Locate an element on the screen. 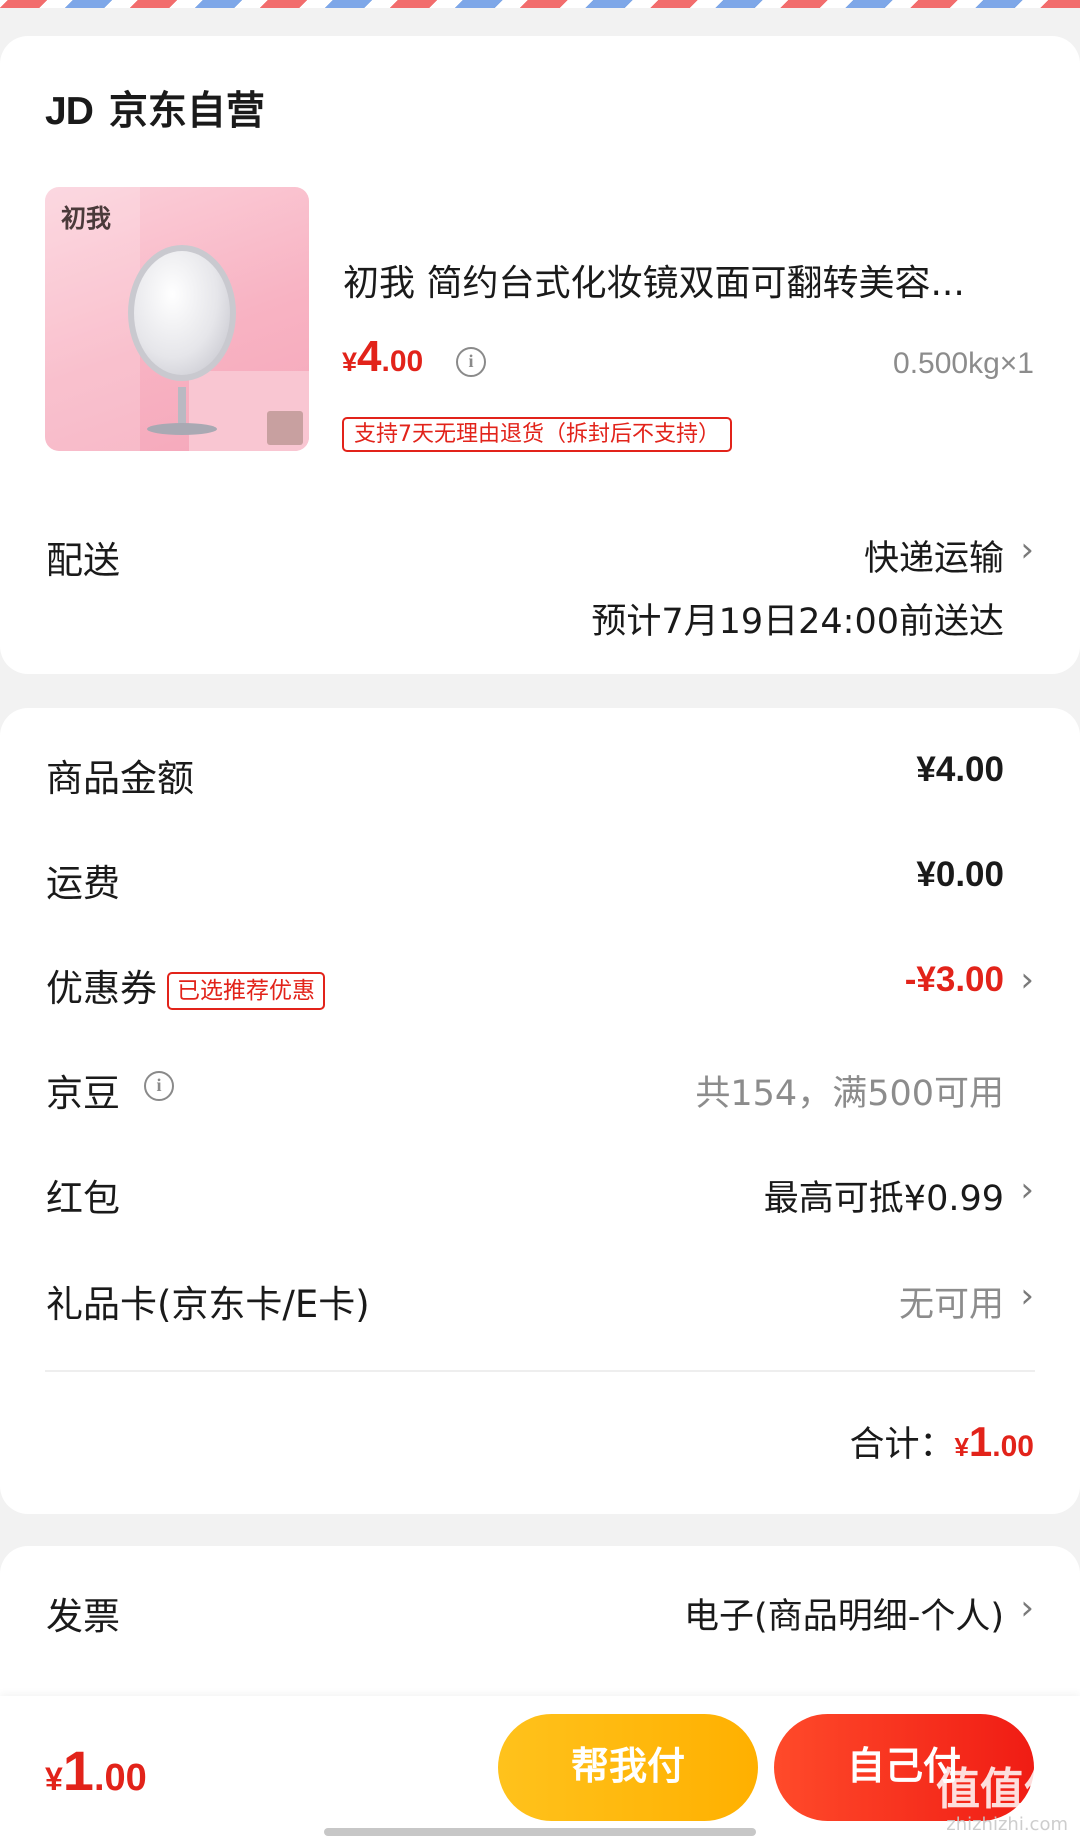  redpacket-value: 最高可抵¥0.99 is located at coordinates (884, 1195).